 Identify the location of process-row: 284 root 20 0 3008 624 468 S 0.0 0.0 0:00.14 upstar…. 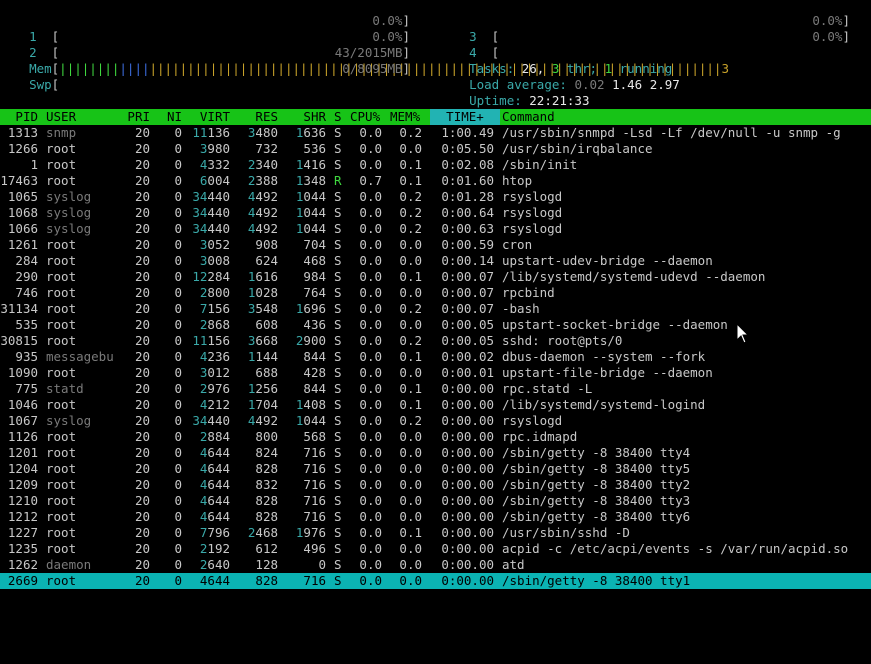
(435, 261).